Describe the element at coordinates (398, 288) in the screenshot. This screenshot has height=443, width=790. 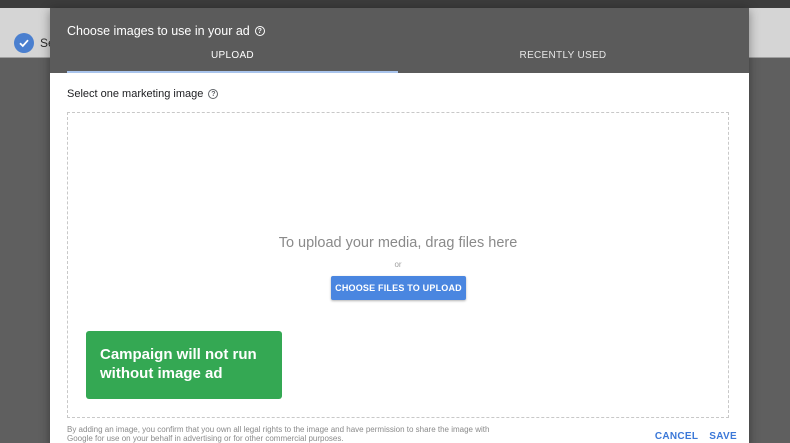
I see `choose-files-button: CHOOSE FILES TO UPLOAD` at that location.